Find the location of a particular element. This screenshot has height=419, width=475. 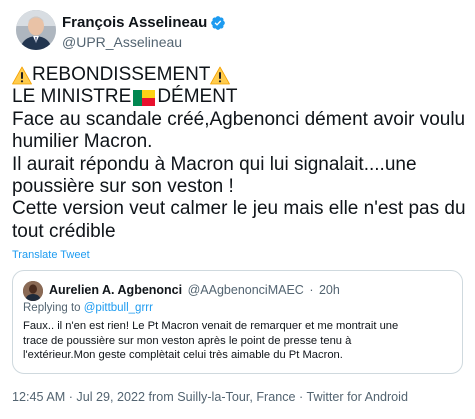

quoted-replying-to: Replying to @pittbull_grrr is located at coordinates (88, 308).